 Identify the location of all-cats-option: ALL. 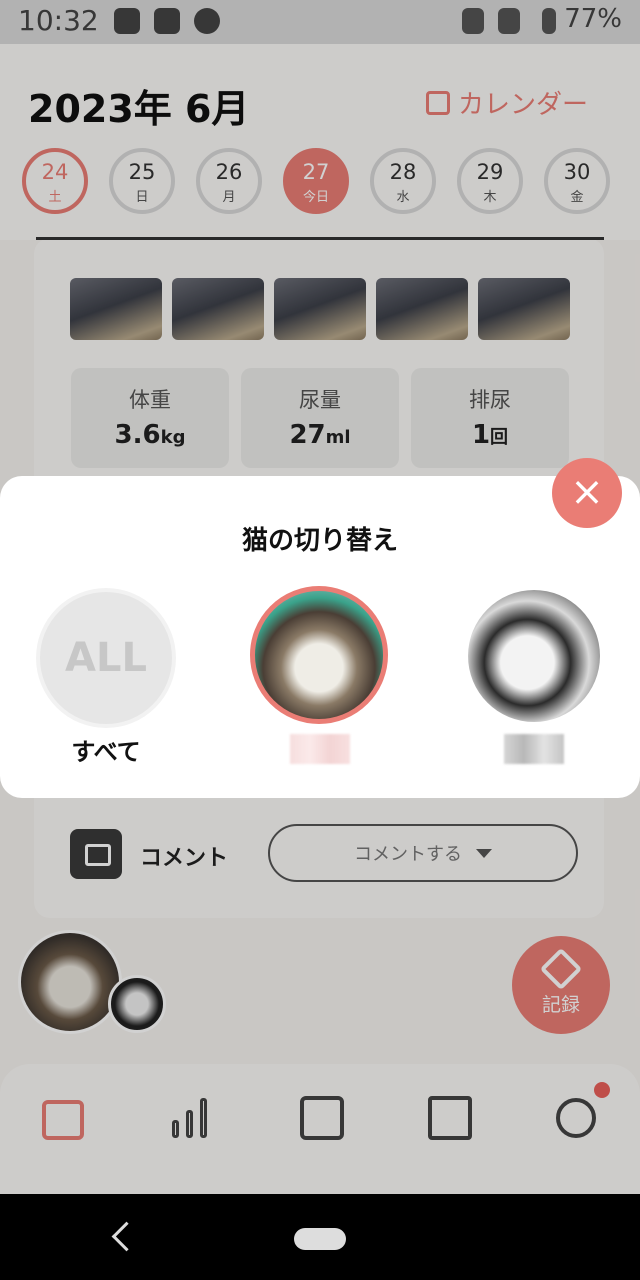
(106, 658).